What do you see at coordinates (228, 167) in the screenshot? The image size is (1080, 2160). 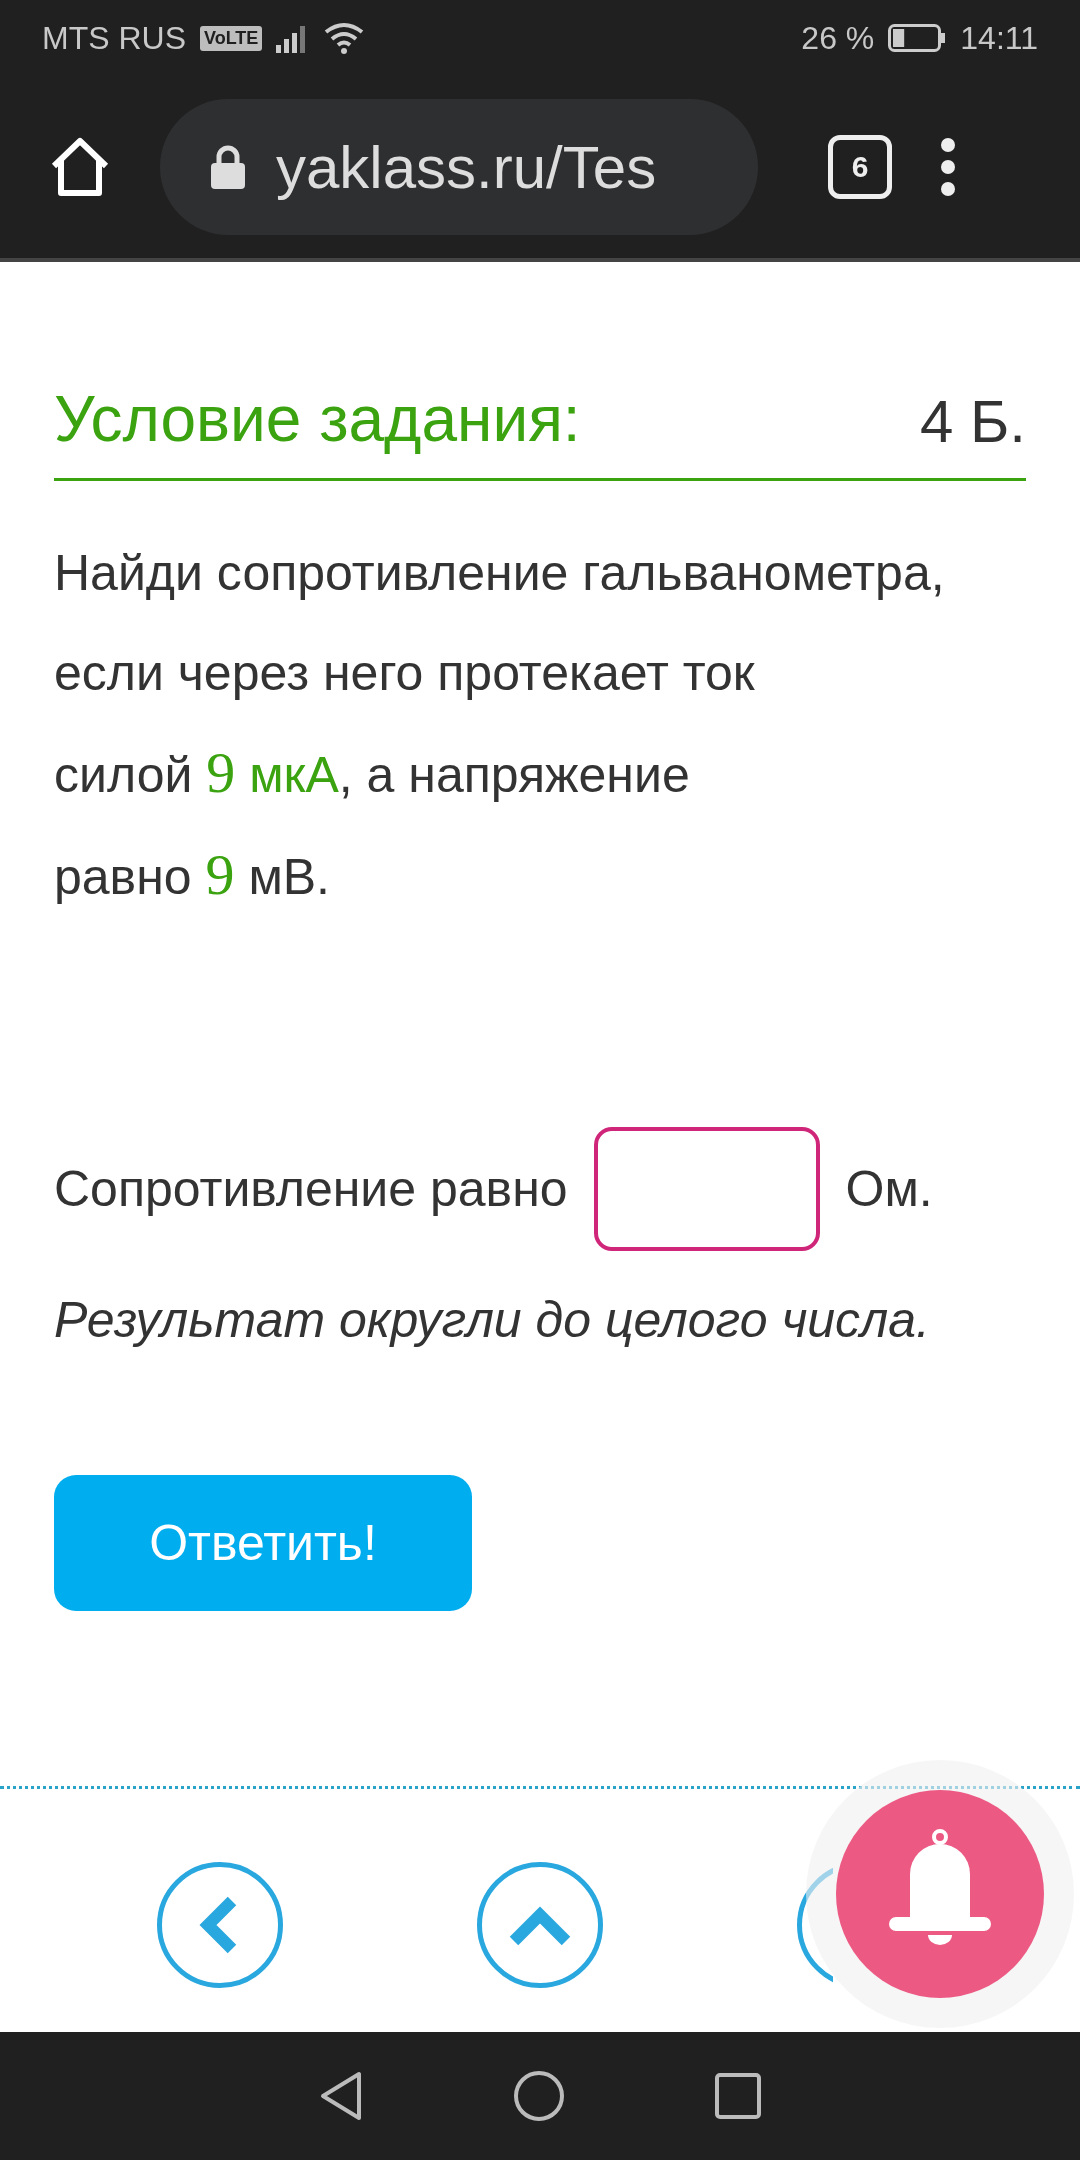 I see `lock-icon` at bounding box center [228, 167].